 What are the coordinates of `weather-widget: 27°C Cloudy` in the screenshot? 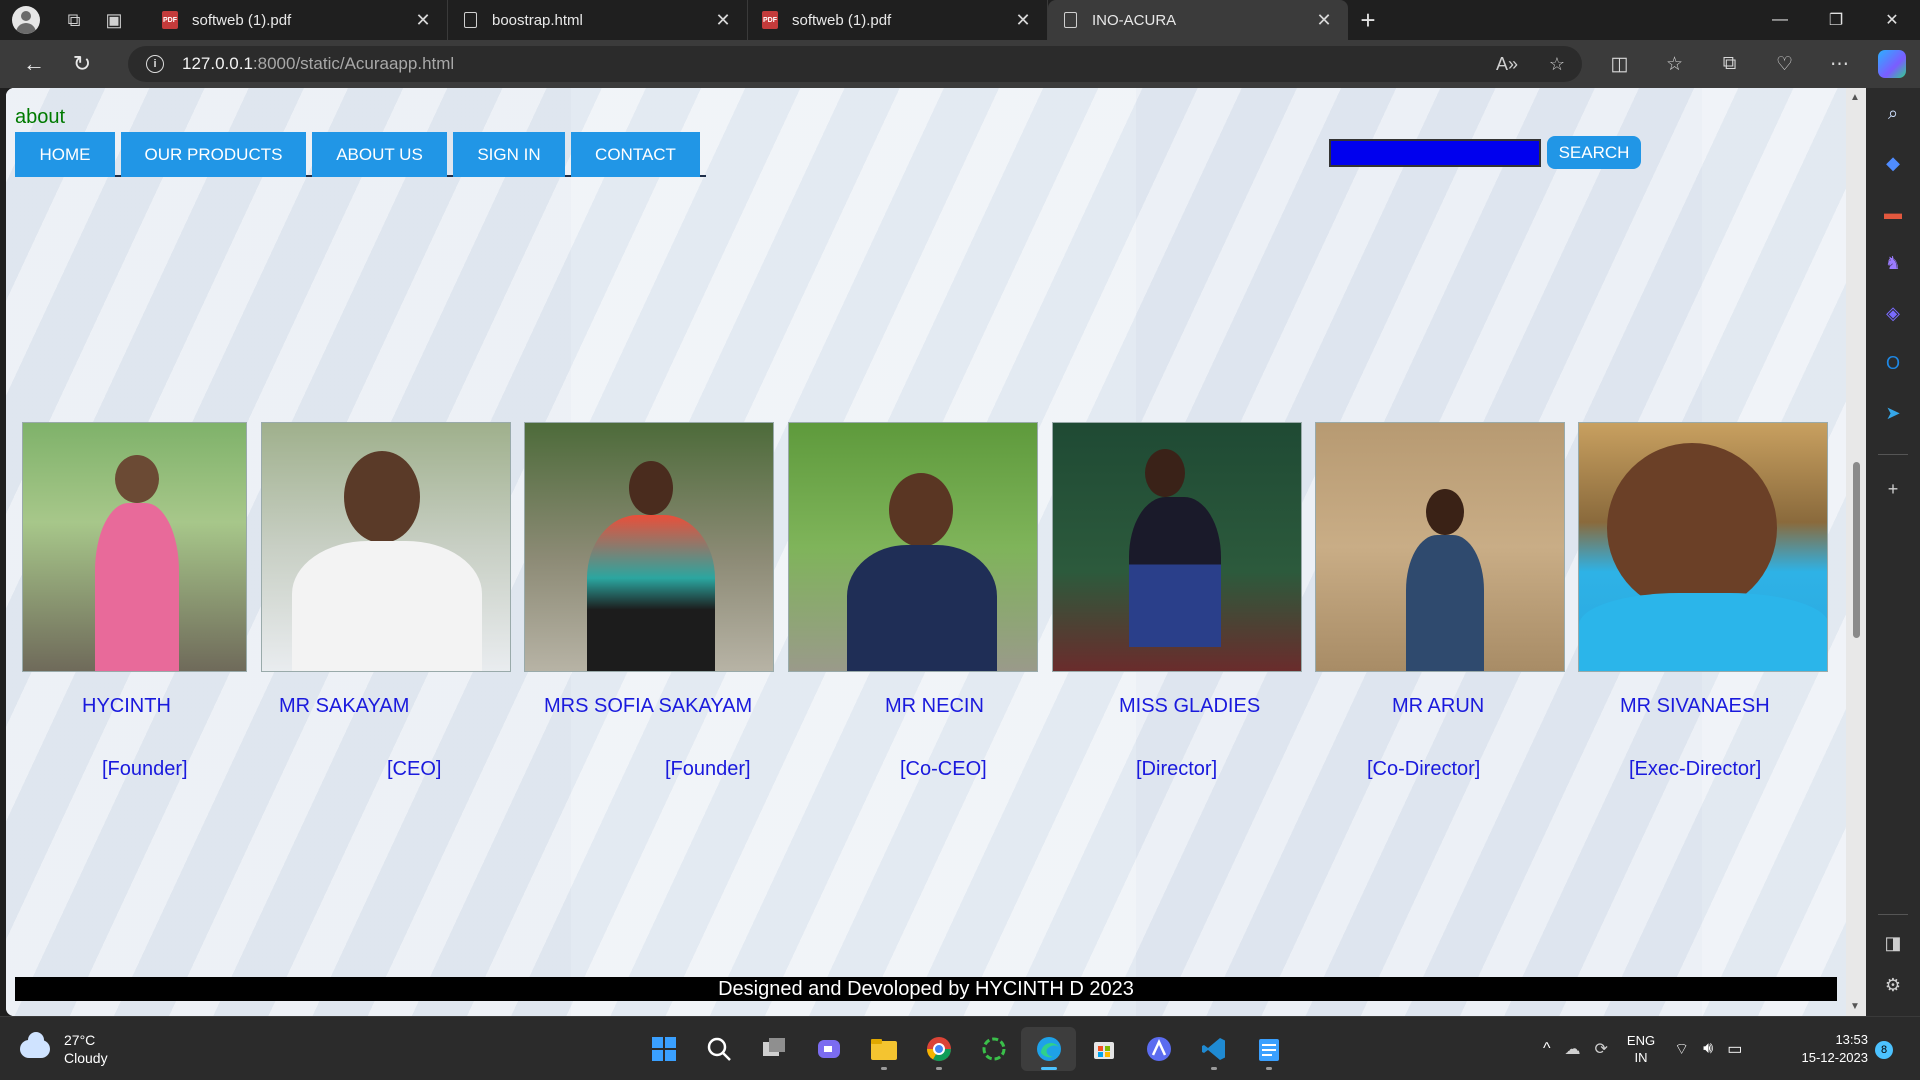 It's located at (64, 1049).